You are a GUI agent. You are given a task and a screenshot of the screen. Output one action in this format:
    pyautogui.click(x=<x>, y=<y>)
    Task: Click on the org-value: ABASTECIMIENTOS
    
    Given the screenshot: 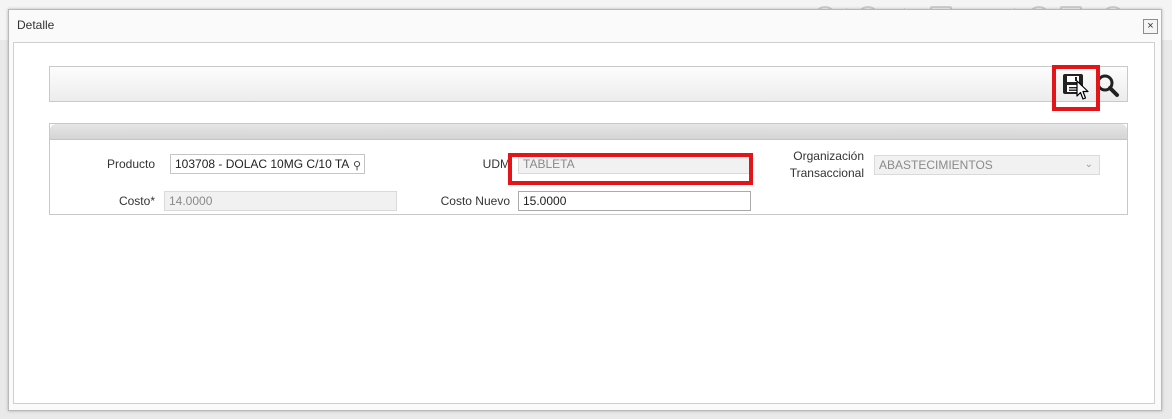 What is the action you would take?
    pyautogui.click(x=936, y=165)
    